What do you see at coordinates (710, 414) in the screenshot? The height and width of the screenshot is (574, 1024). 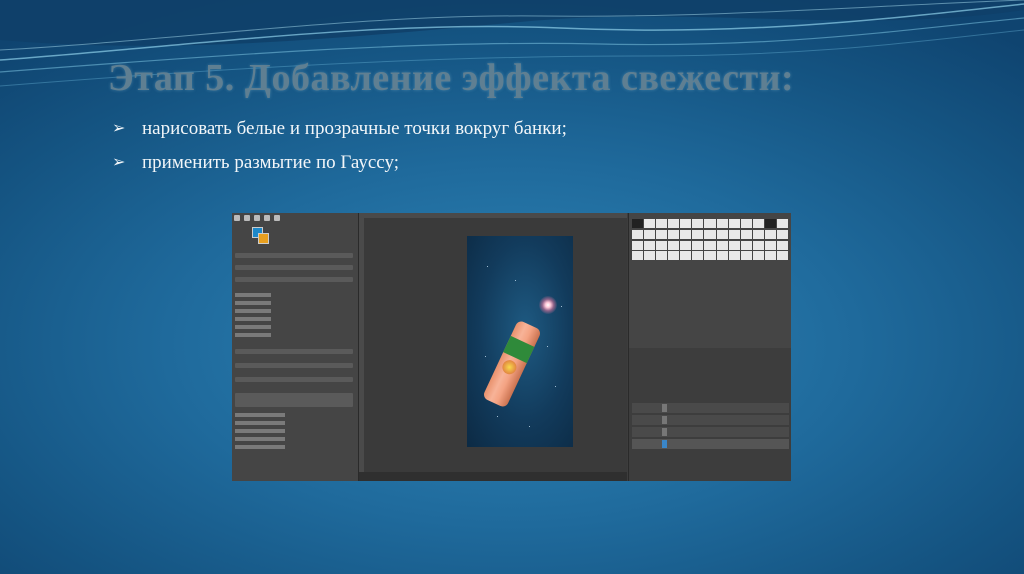 I see `layers-panel` at bounding box center [710, 414].